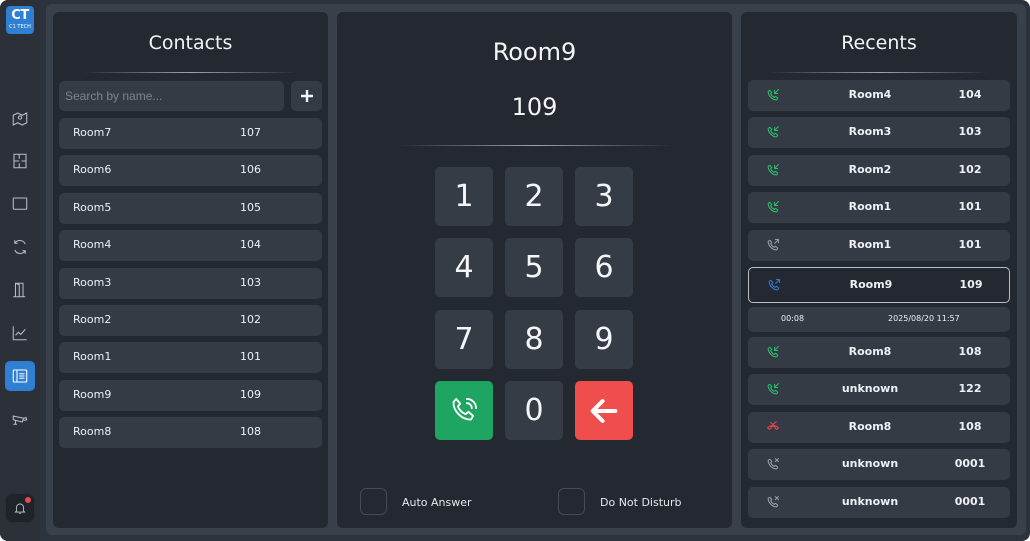  I want to click on sidebar-item-door, so click(20, 290).